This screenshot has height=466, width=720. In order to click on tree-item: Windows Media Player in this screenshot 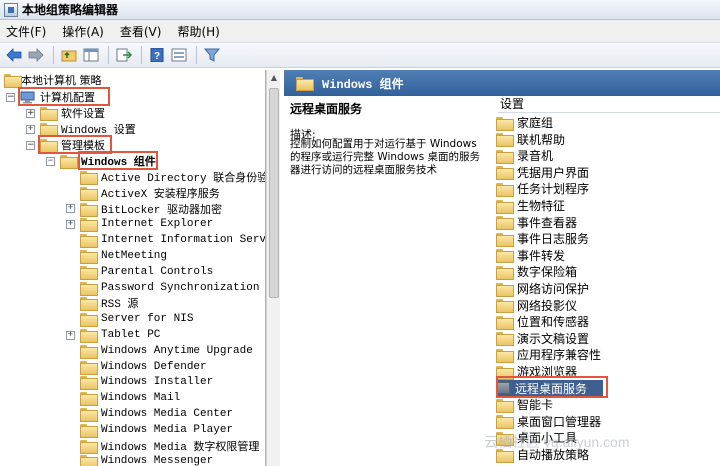, I will do `click(149, 430)`.